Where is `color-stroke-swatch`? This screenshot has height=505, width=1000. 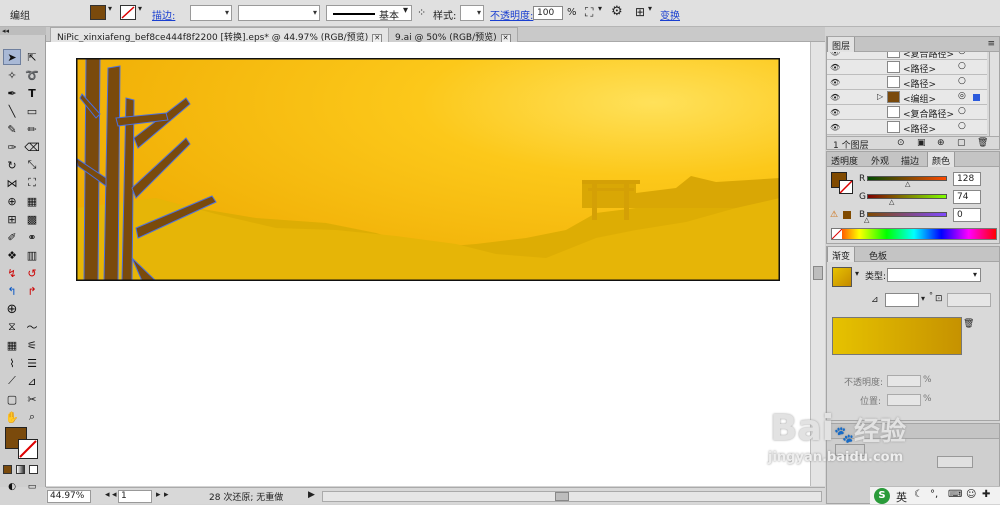
color-stroke-swatch is located at coordinates (846, 187).